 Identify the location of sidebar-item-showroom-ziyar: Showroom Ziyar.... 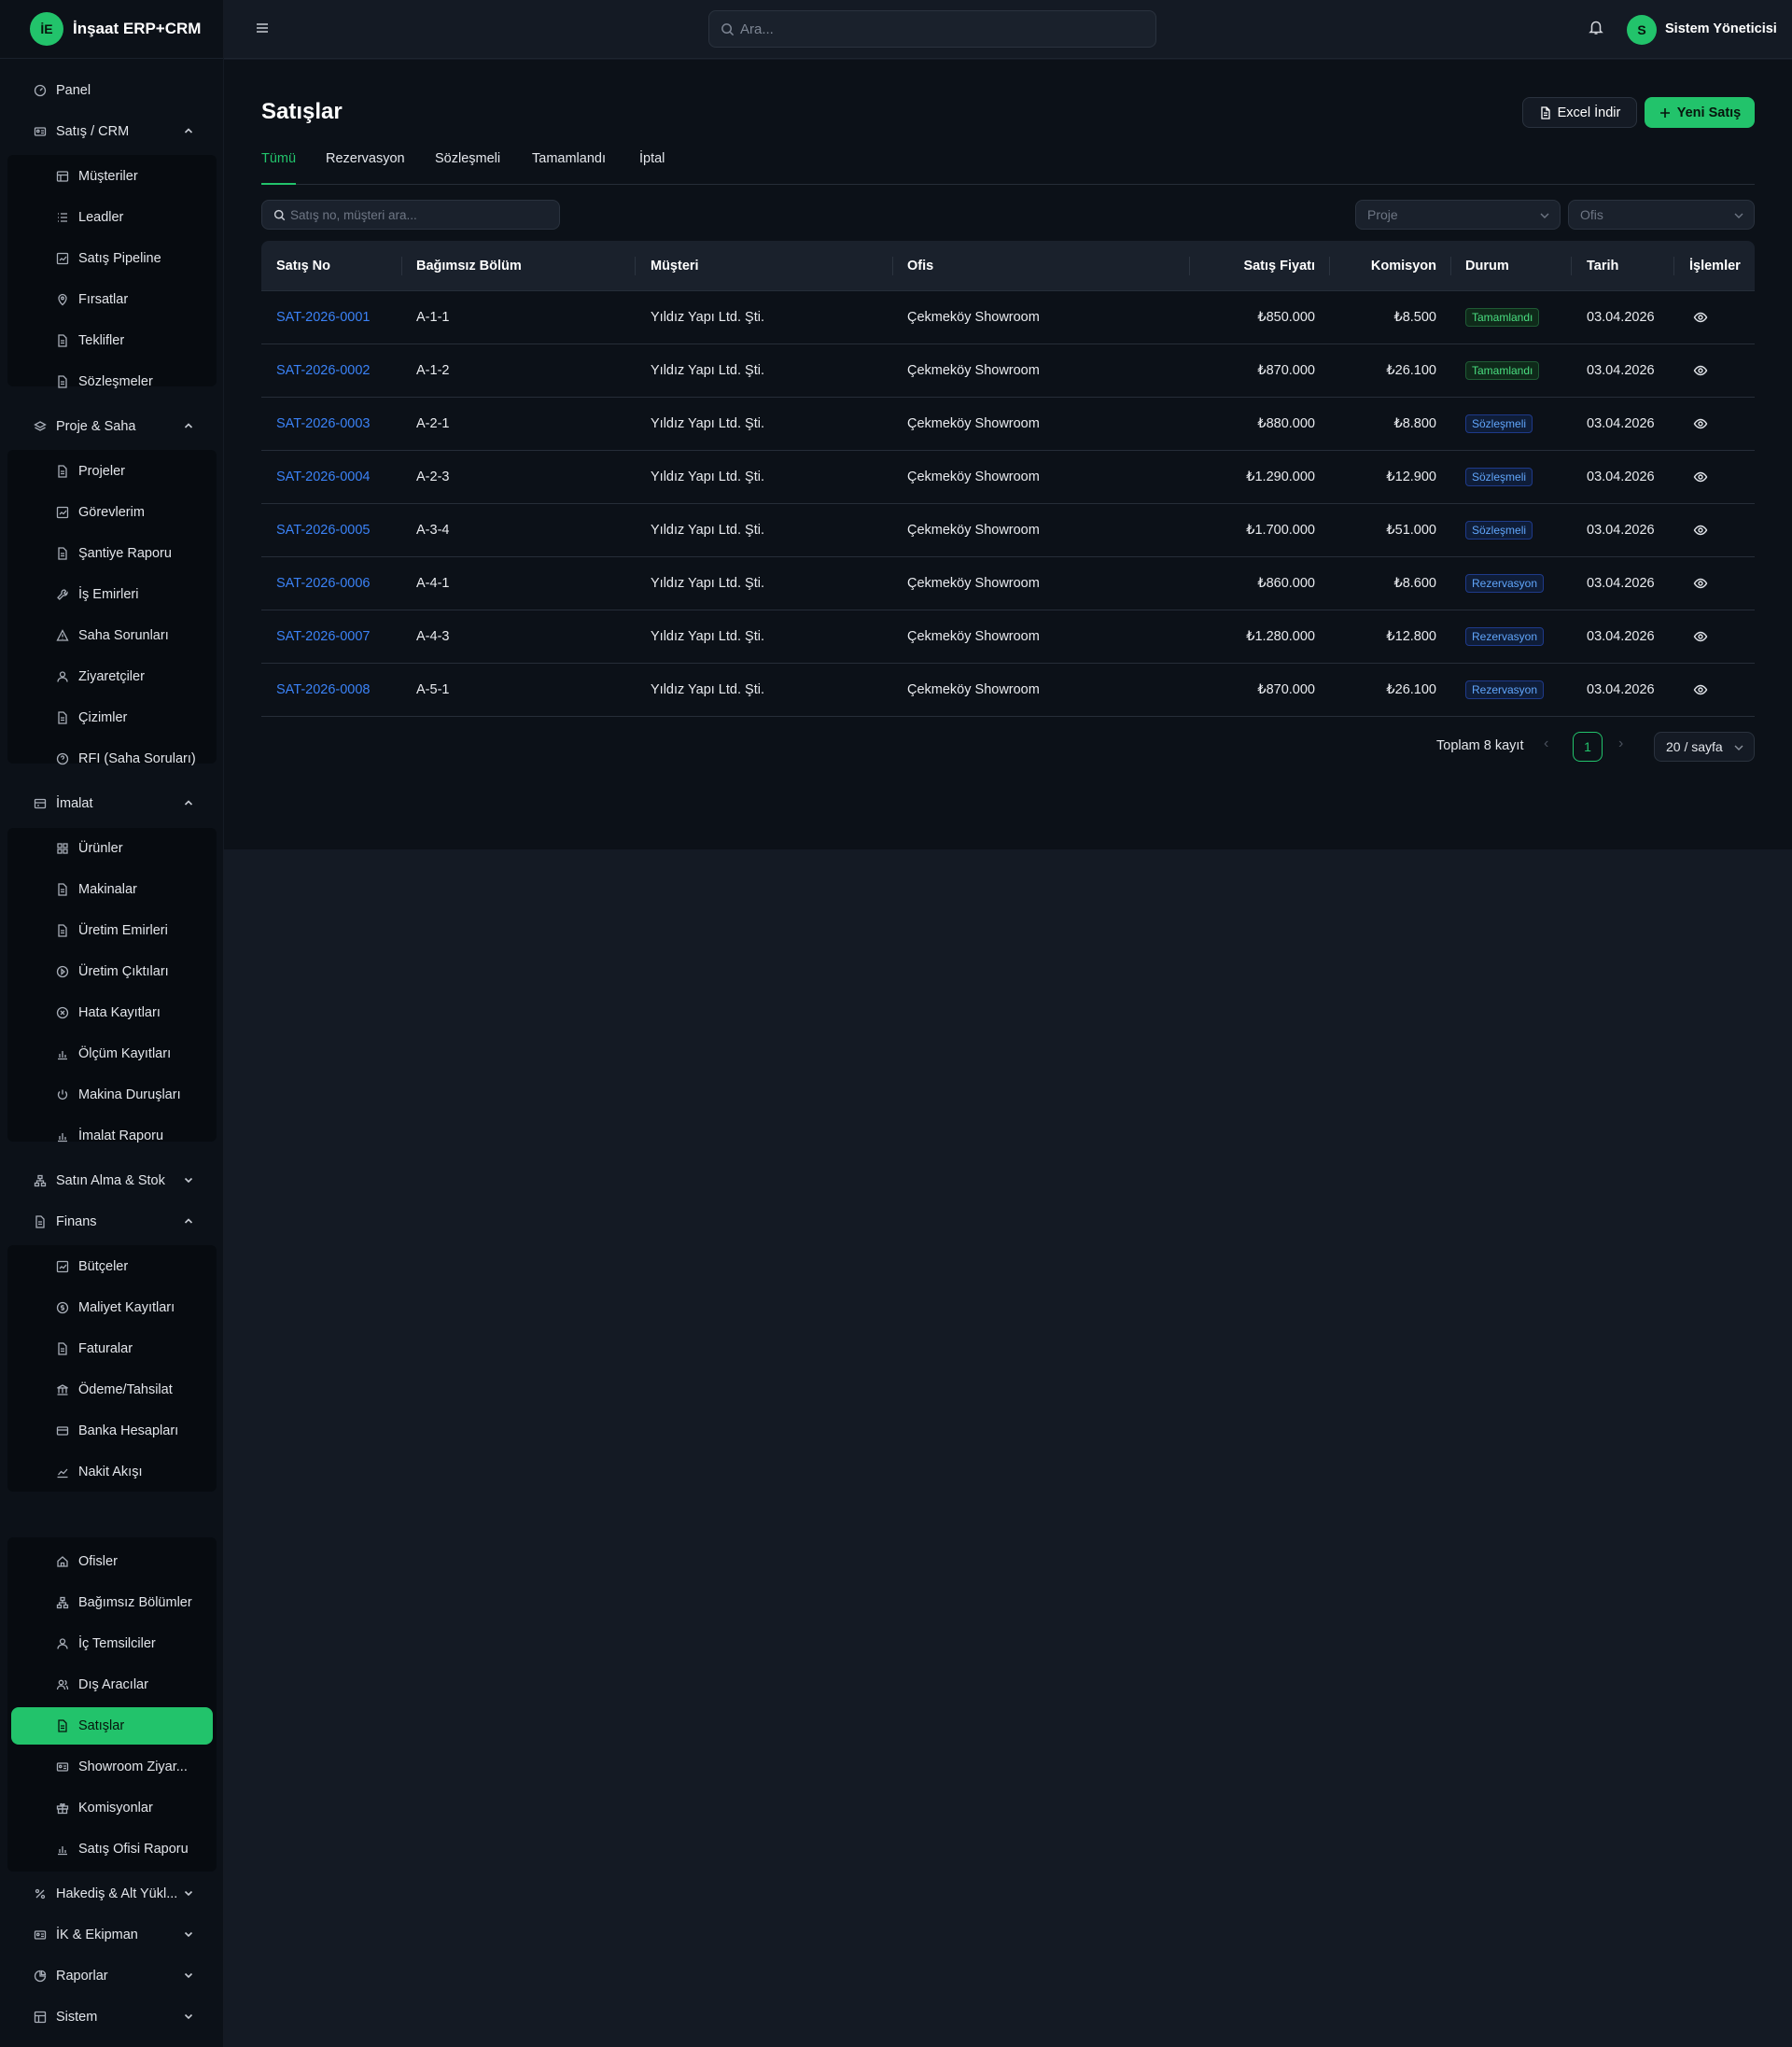
(112, 1767).